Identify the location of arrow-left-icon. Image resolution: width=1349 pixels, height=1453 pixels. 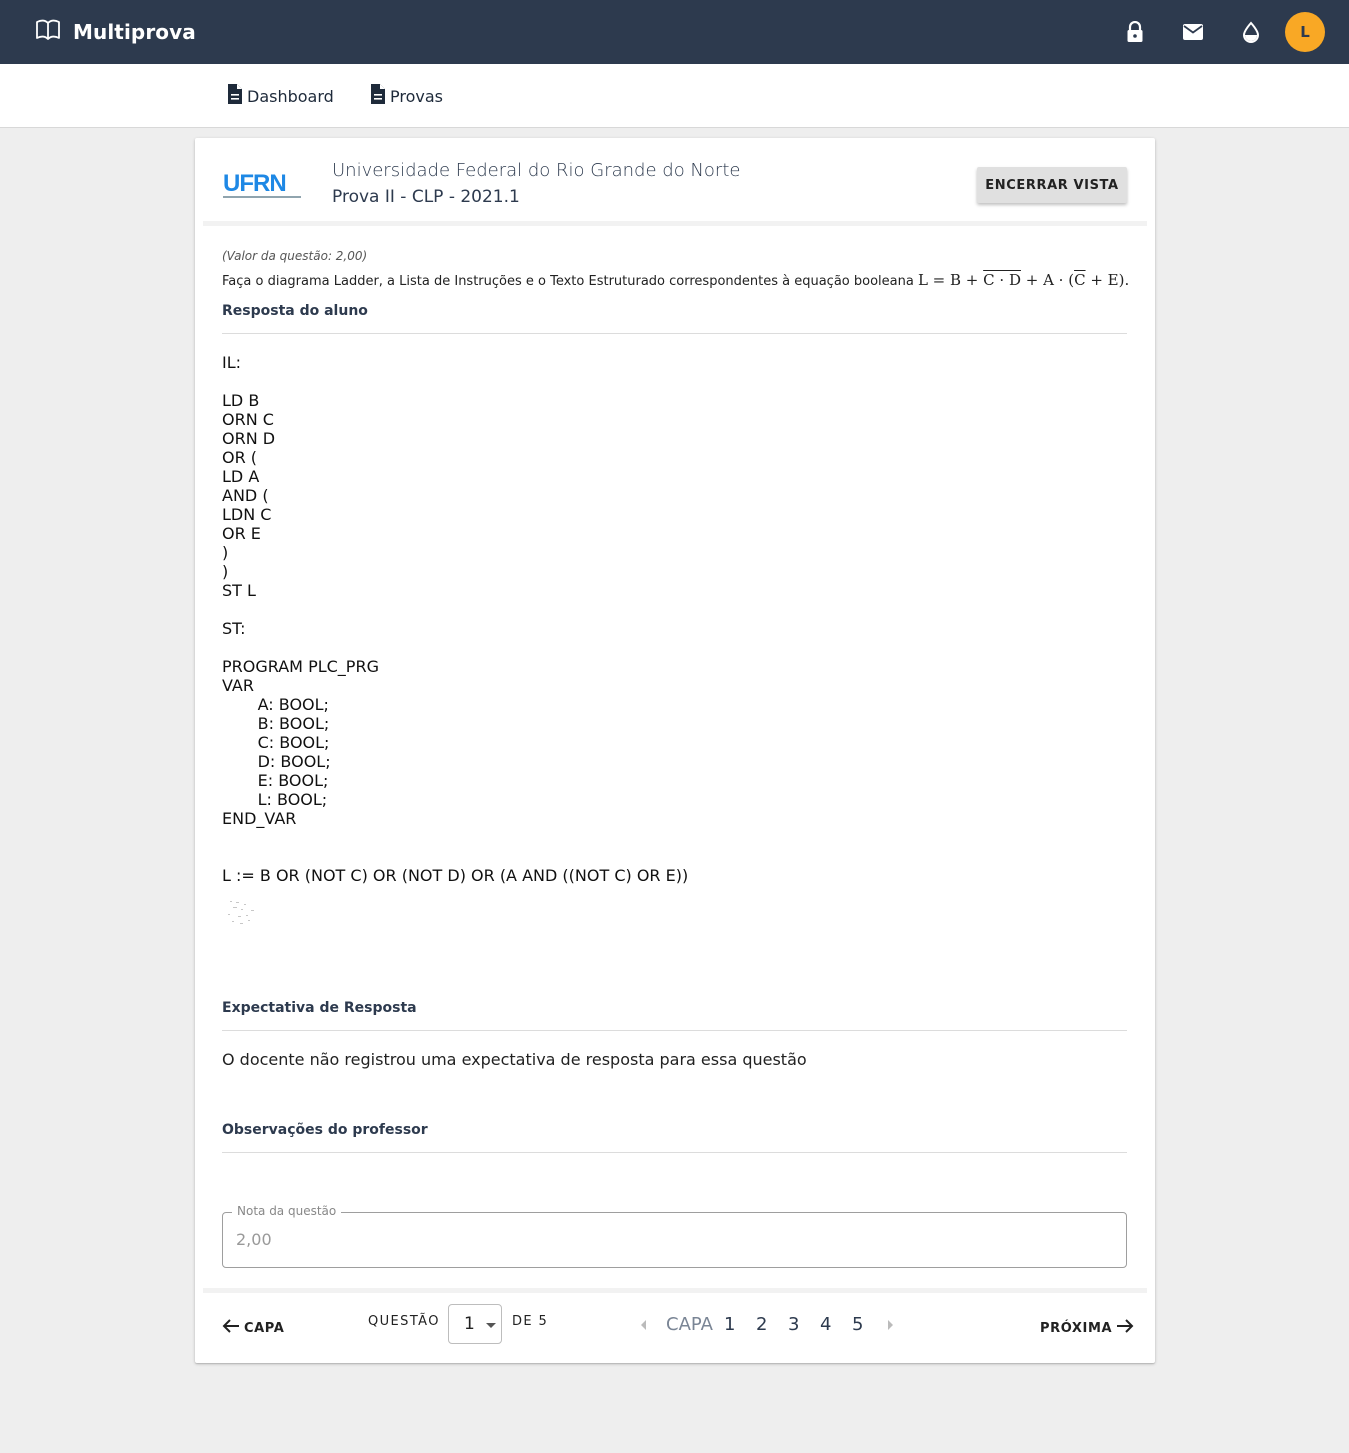
(231, 1328).